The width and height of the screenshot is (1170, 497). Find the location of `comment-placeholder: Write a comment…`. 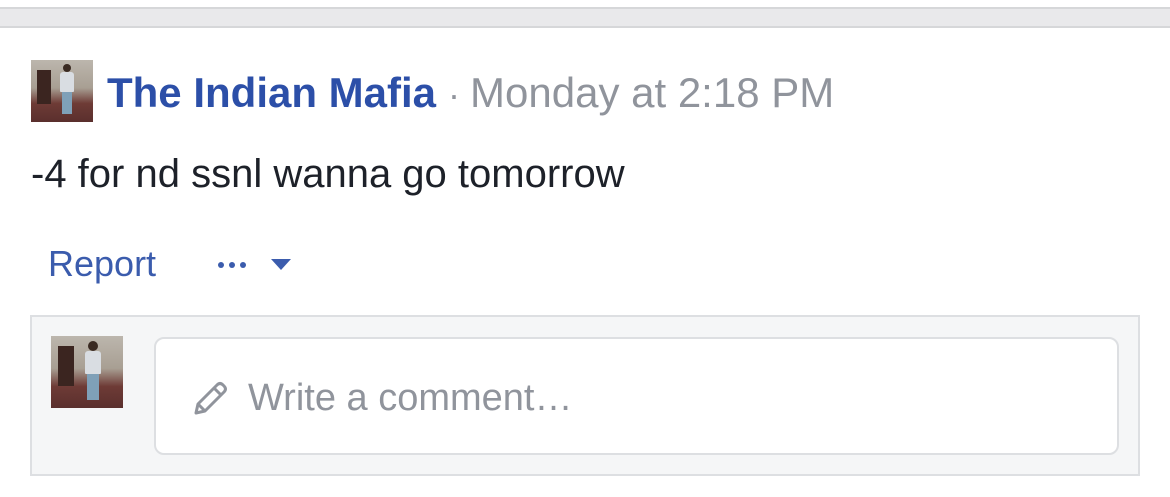

comment-placeholder: Write a comment… is located at coordinates (410, 398).